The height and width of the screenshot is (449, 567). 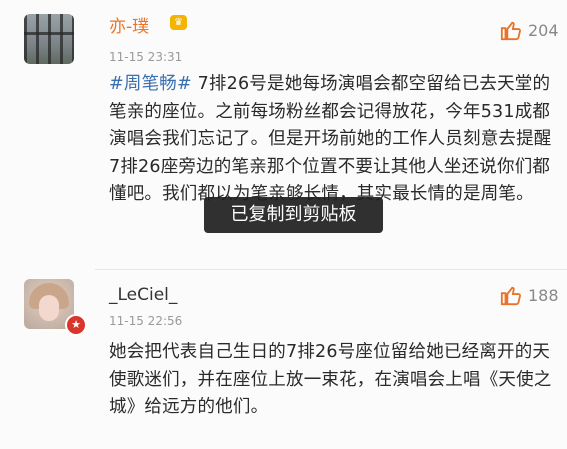 What do you see at coordinates (543, 295) in the screenshot?
I see `like-count: 188` at bounding box center [543, 295].